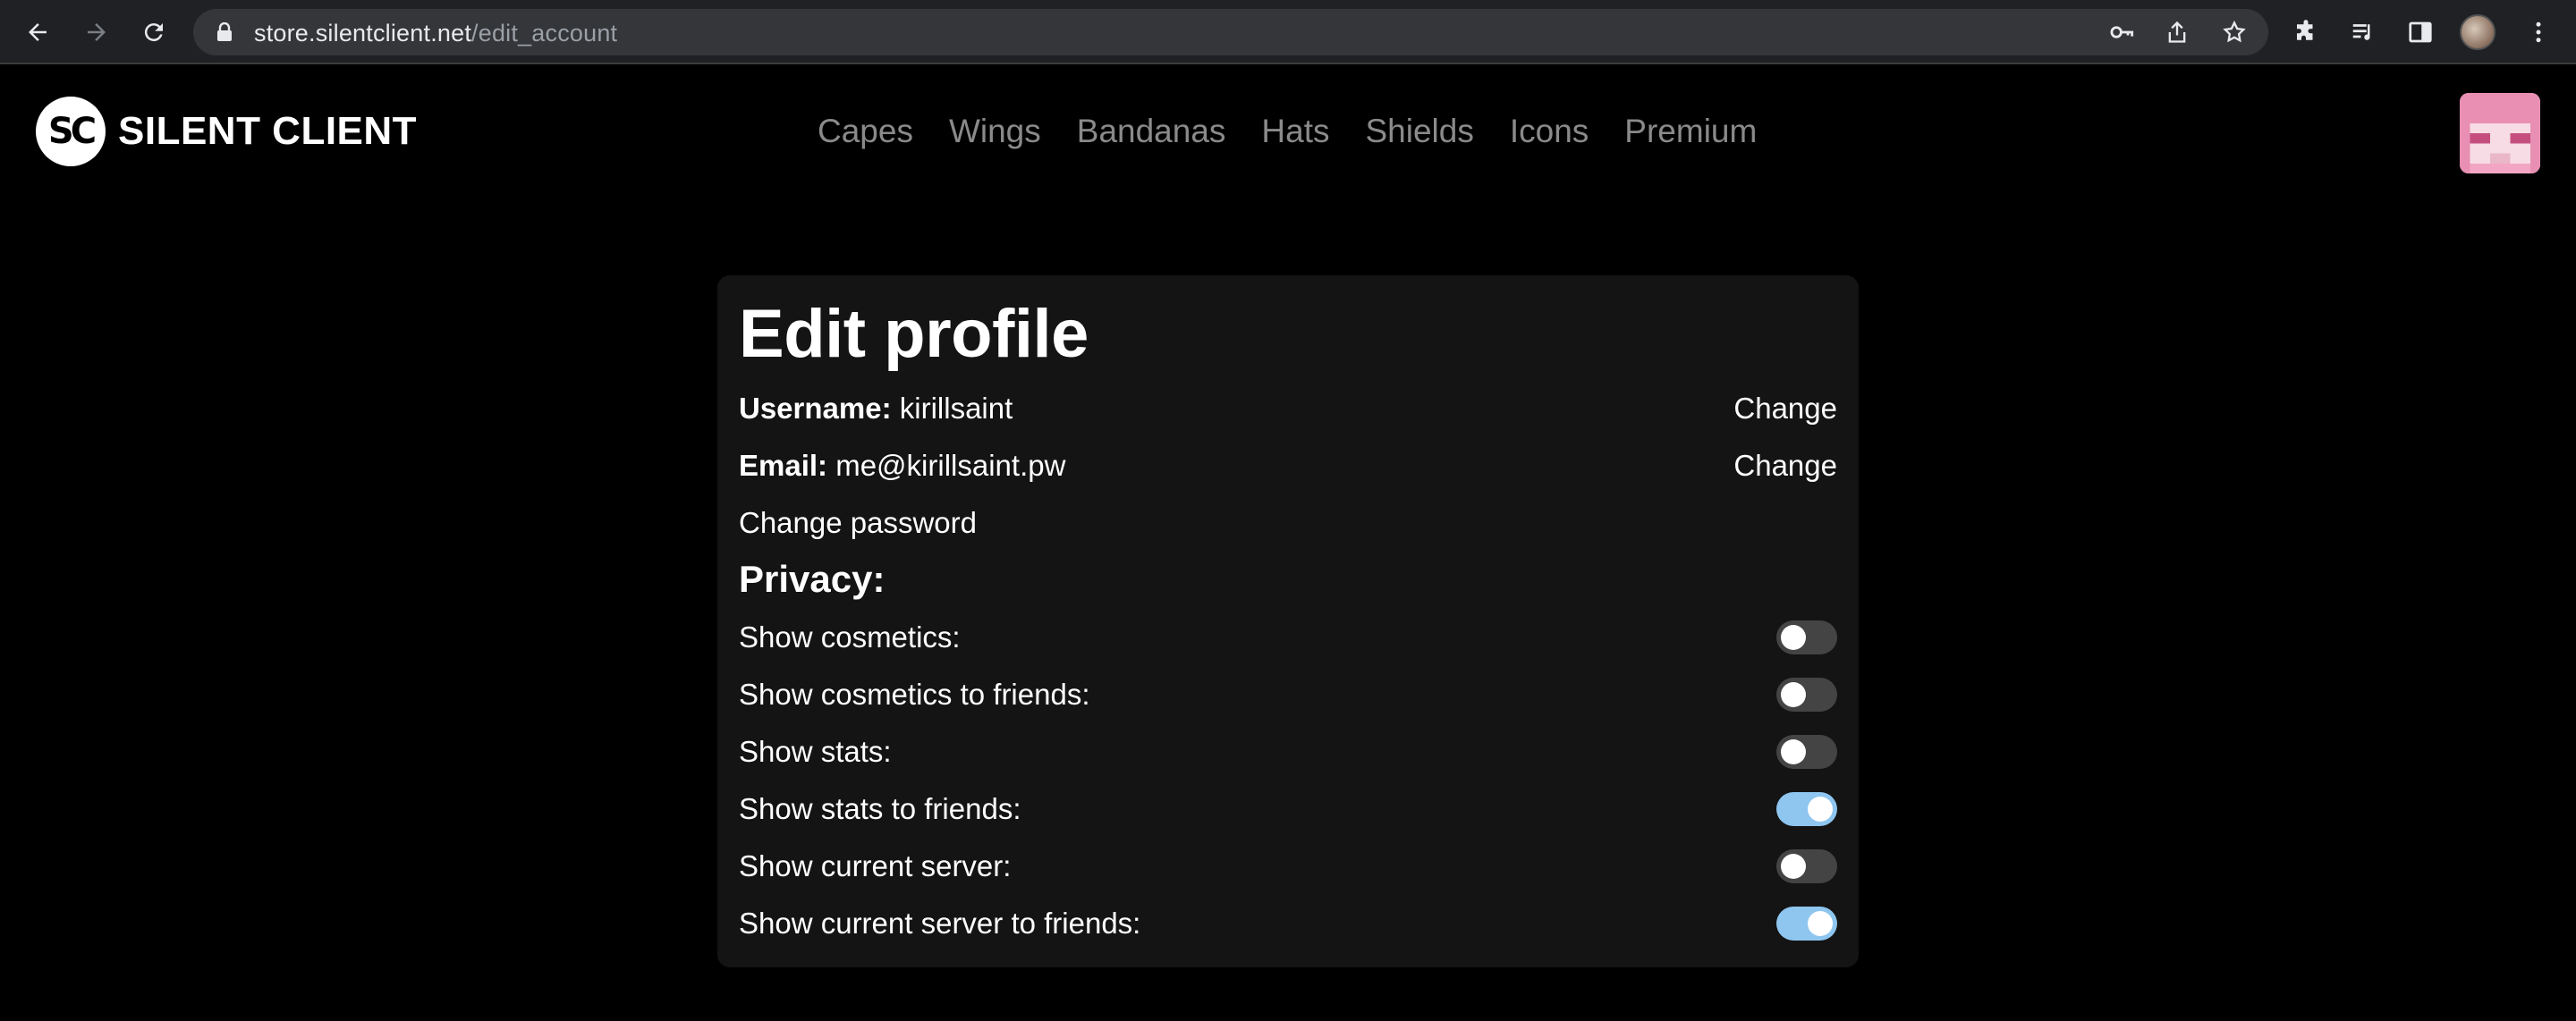  I want to click on browser-toolbar: store.silentclient.net/edit_account, so click(1288, 32).